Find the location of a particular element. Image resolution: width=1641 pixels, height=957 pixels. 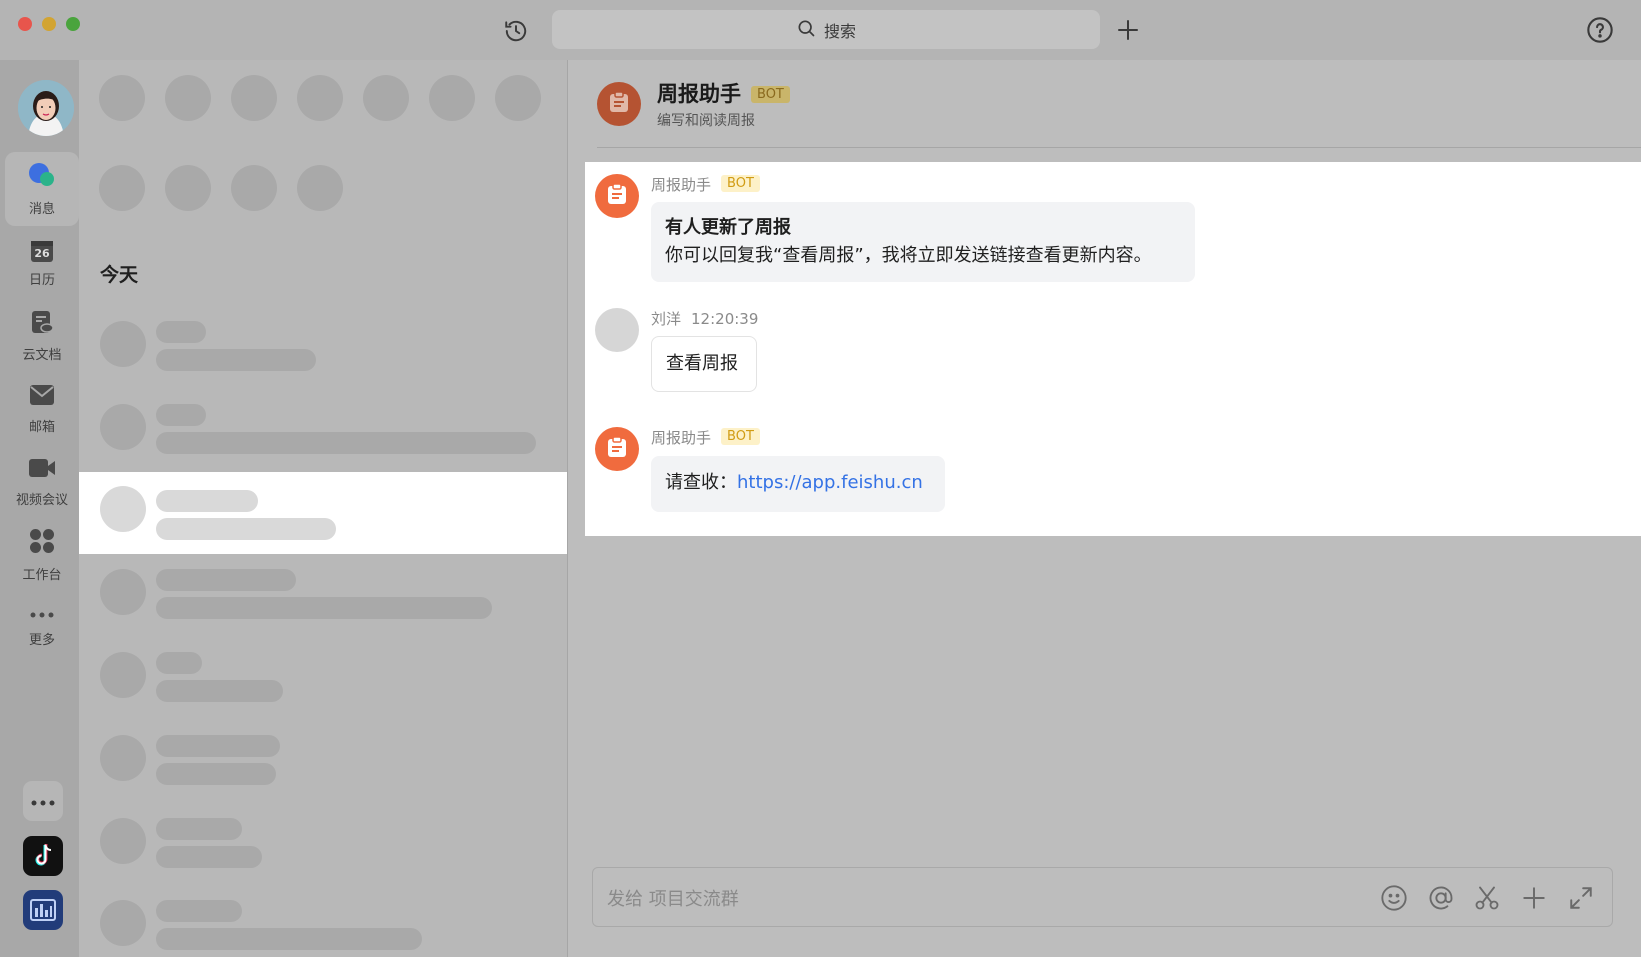

more-apps-button is located at coordinates (43, 801).